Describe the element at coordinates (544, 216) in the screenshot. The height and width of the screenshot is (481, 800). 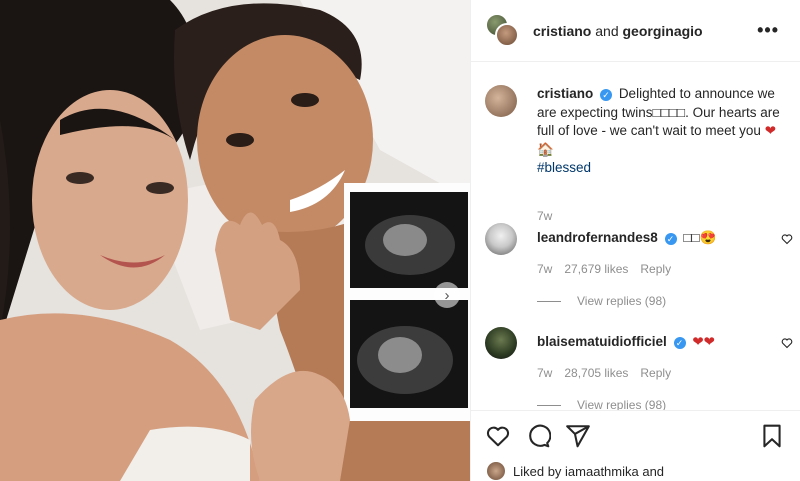
I see `caption-timestamp: 7w` at that location.